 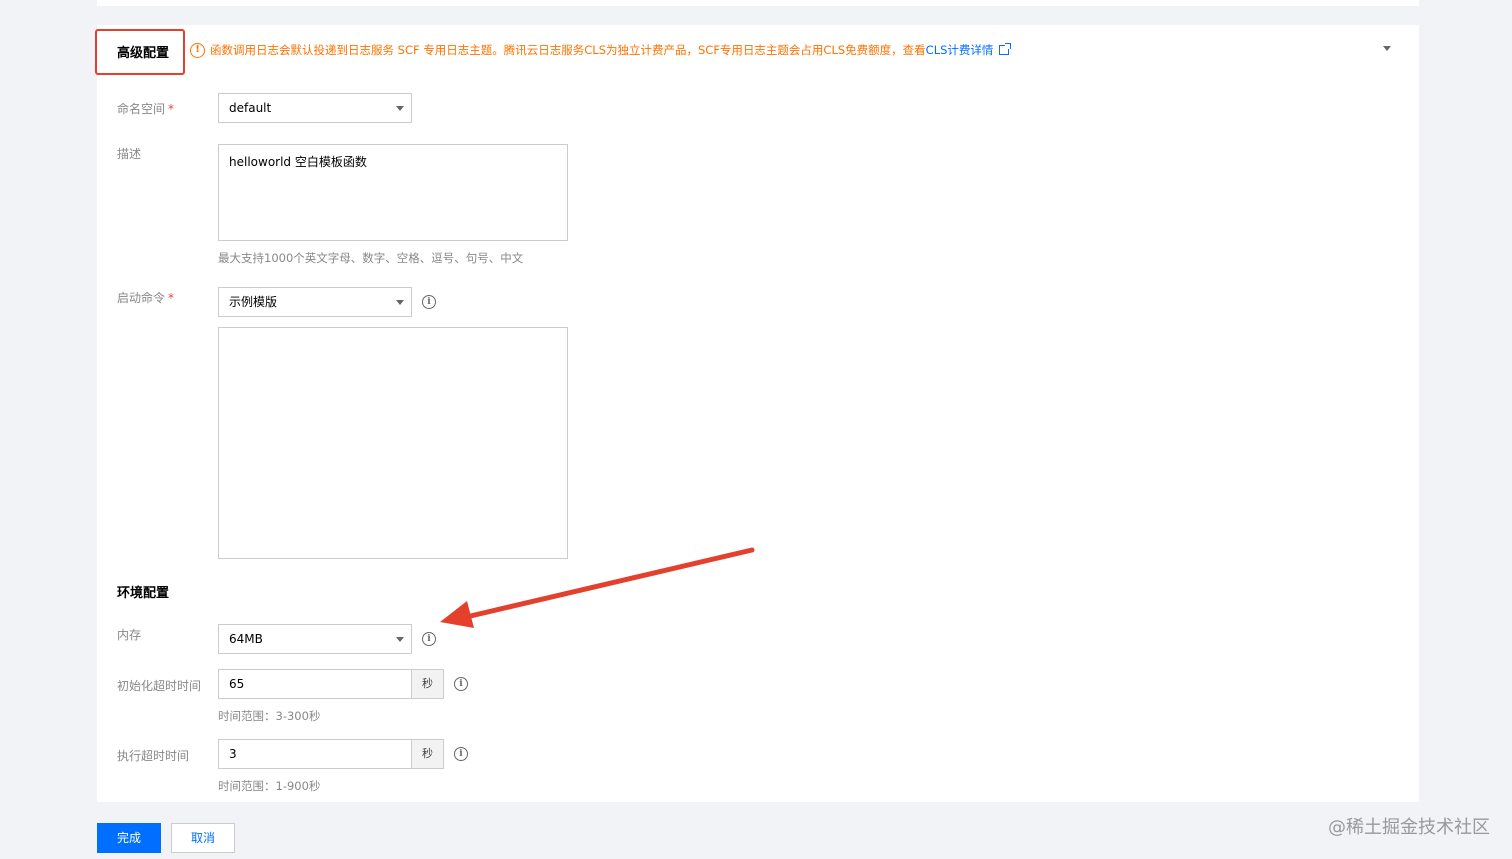 What do you see at coordinates (371, 258) in the screenshot?
I see `description-hint: 最大支持1000个英文字母、数字、空格、逗号、句号、中文` at bounding box center [371, 258].